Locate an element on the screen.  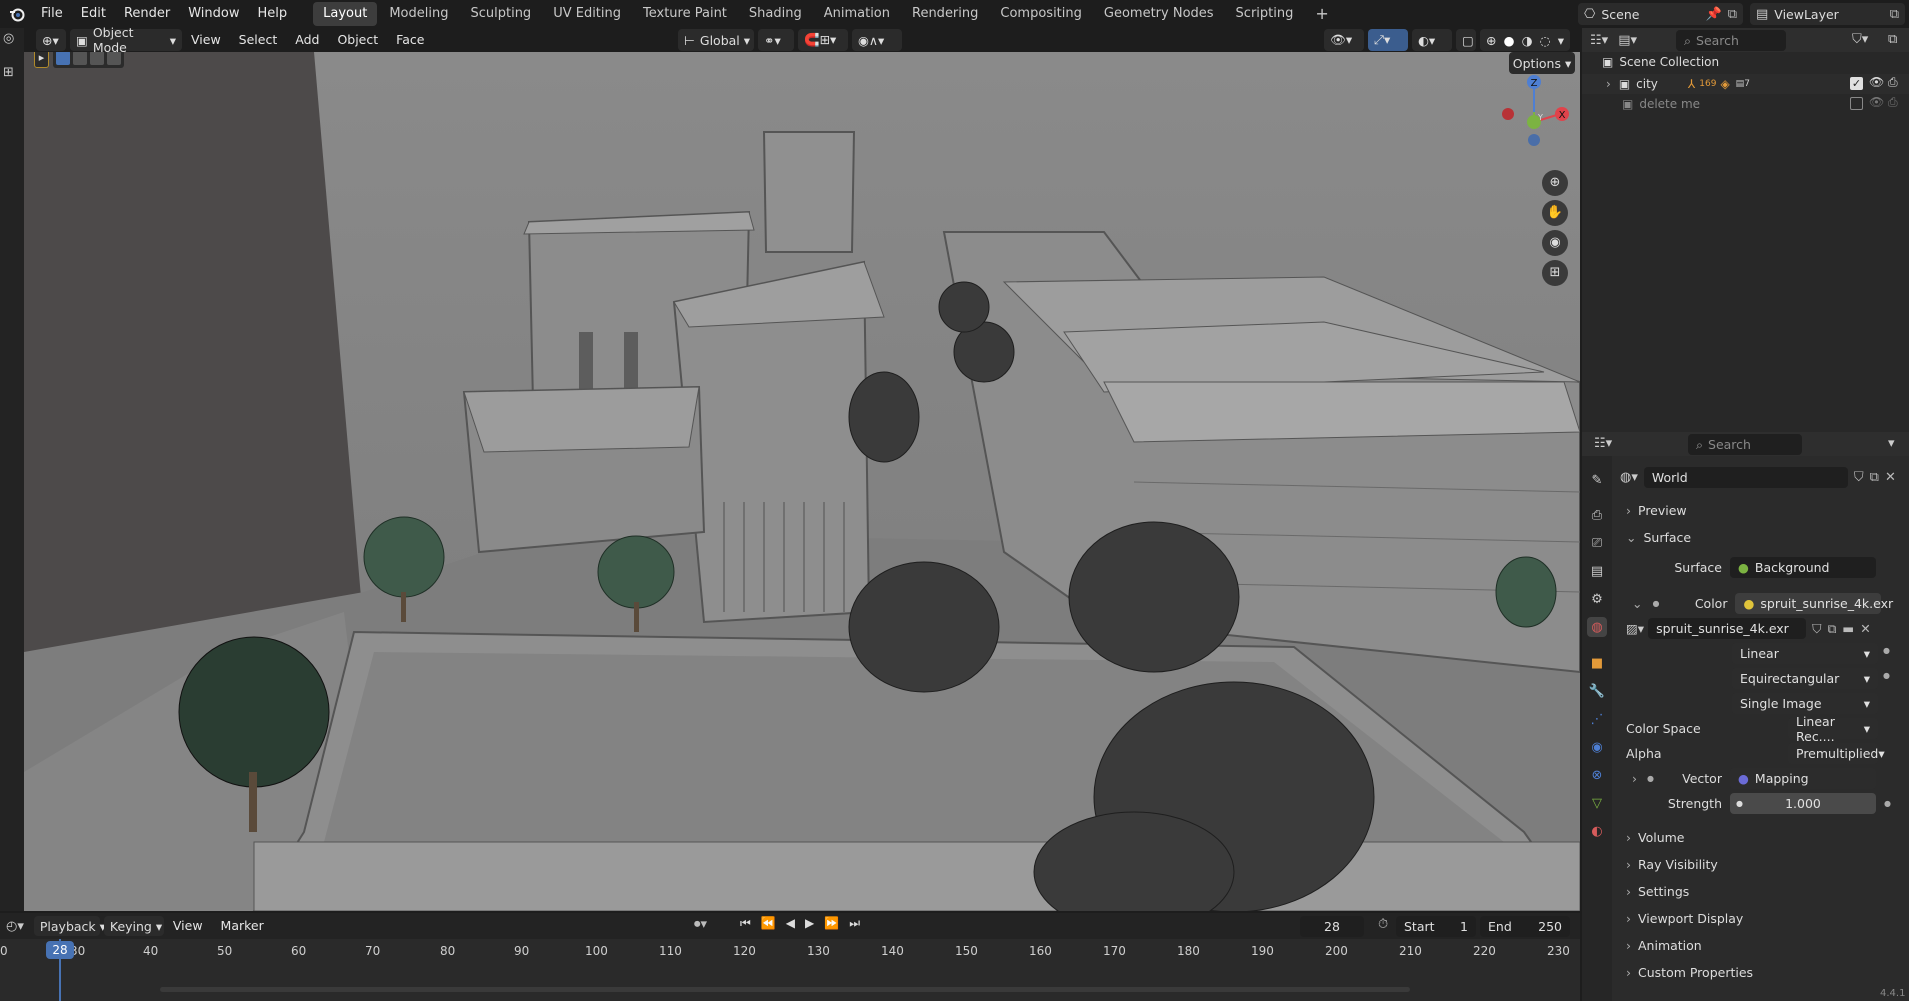
scene-name: Scene is located at coordinates (1653, 14).